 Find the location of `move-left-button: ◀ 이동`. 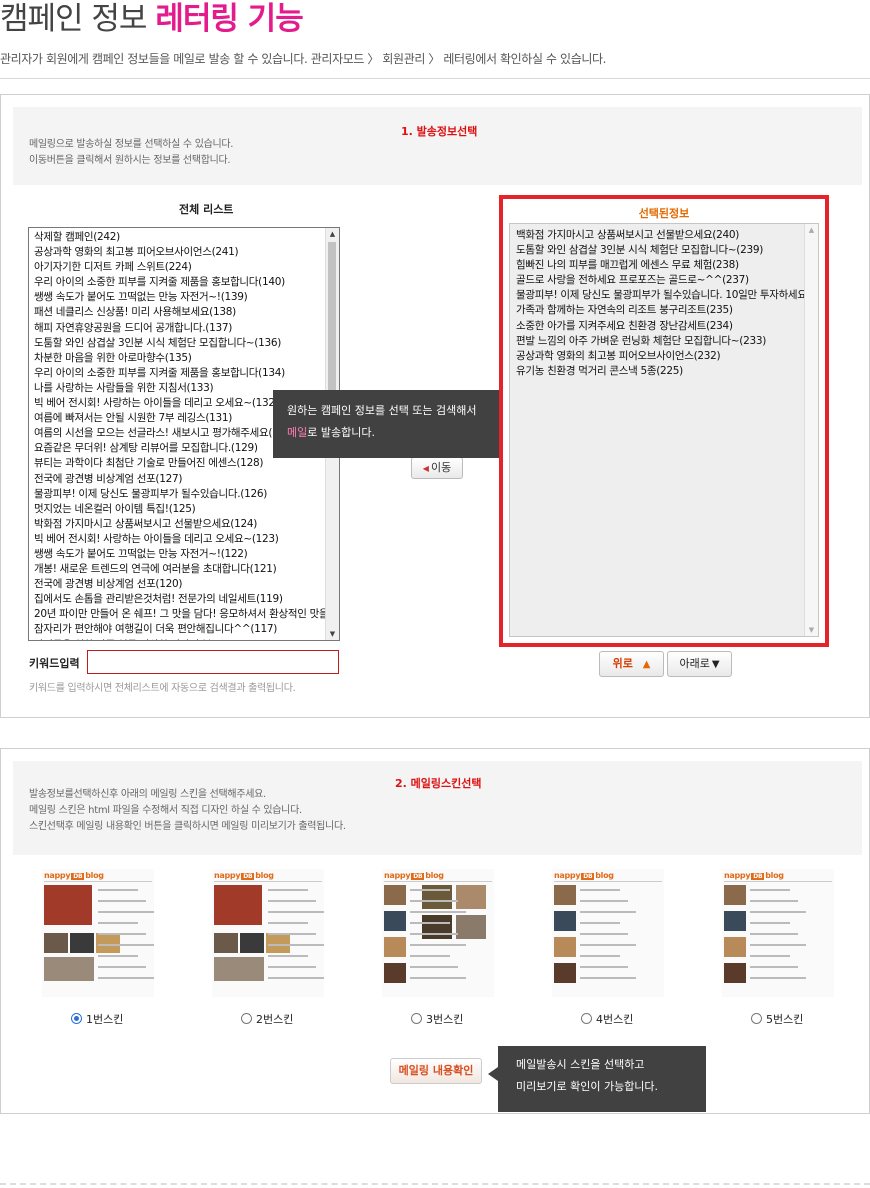

move-left-button: ◀ 이동 is located at coordinates (437, 468).